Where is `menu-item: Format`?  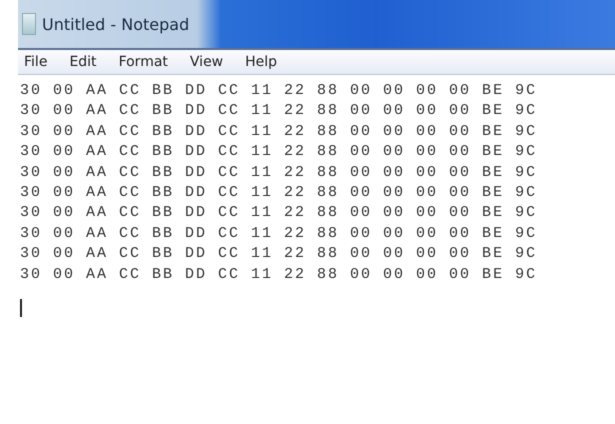
menu-item: Format is located at coordinates (143, 62).